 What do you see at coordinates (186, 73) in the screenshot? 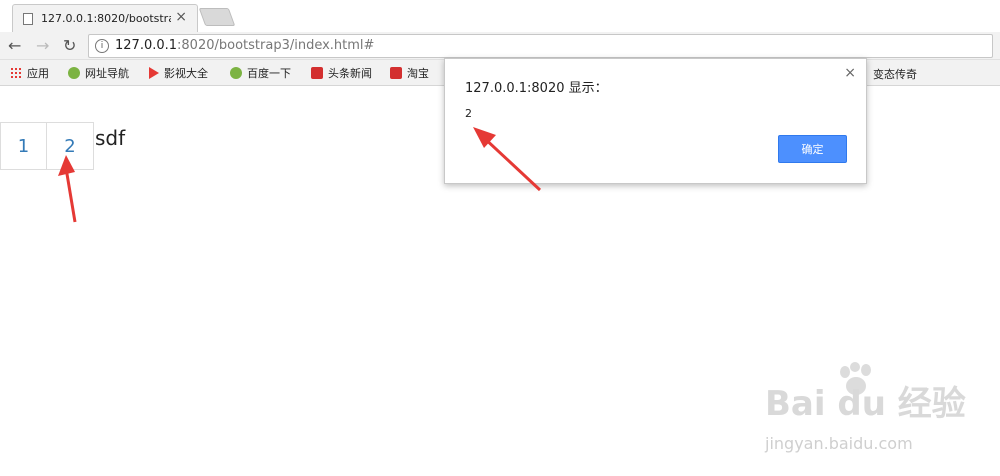
I see `bookmark-label: 影视大全` at bounding box center [186, 73].